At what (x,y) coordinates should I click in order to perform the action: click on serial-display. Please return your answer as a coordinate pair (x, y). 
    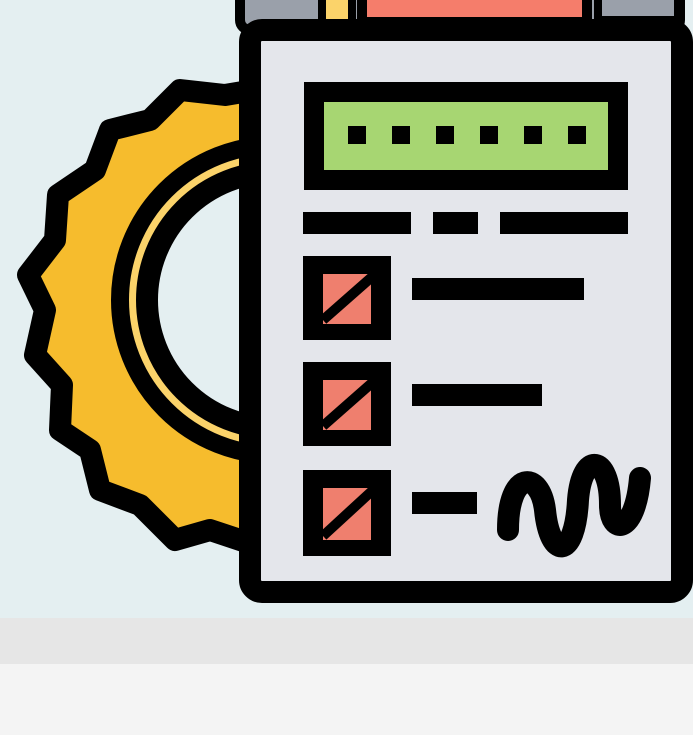
    Looking at the image, I should click on (466, 136).